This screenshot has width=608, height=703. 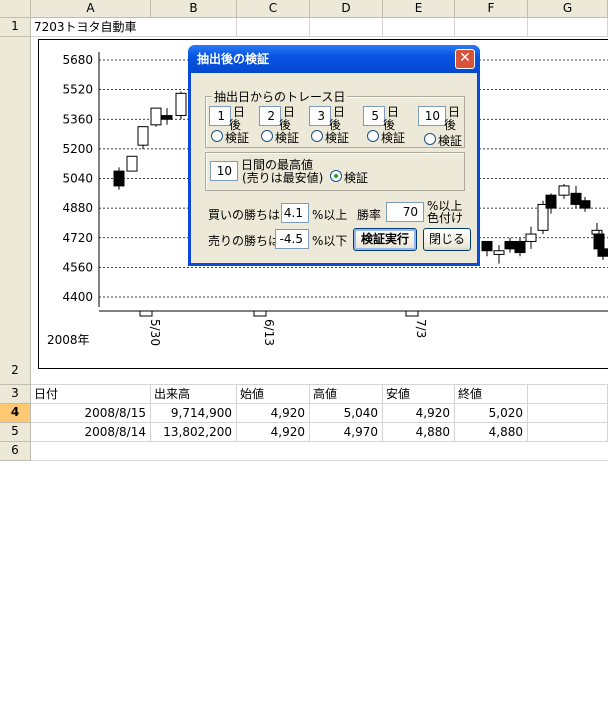 I want to click on close-icon: ✕, so click(x=465, y=59).